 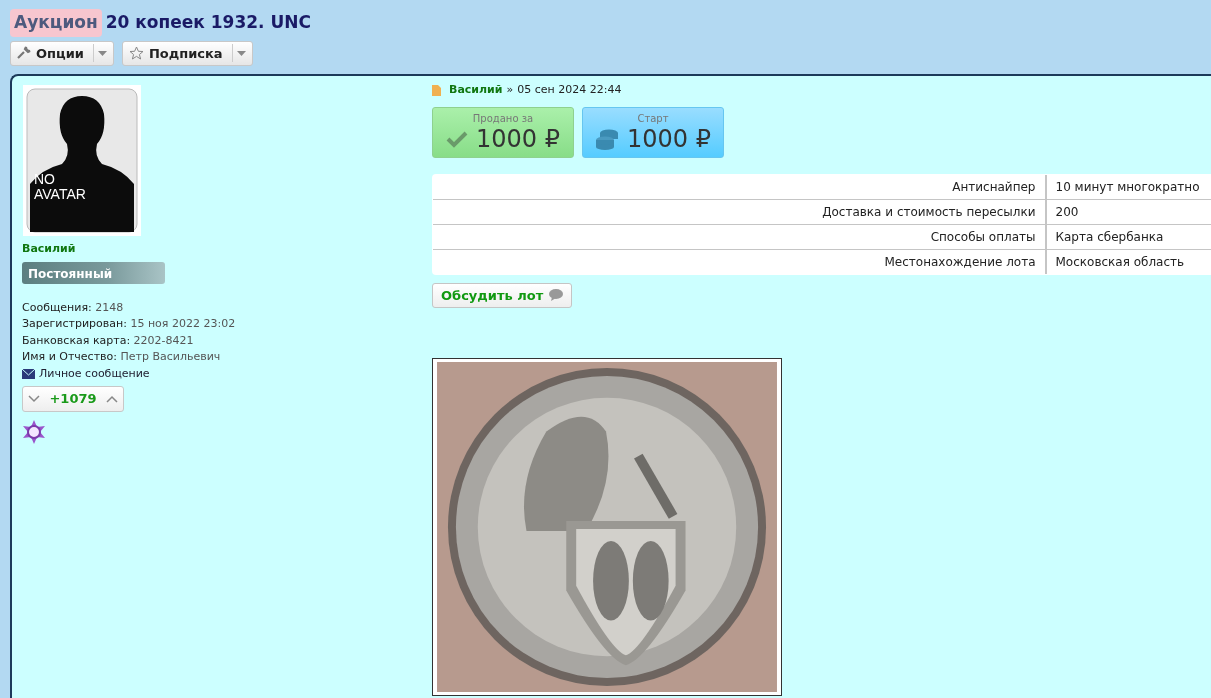 What do you see at coordinates (476, 90) in the screenshot?
I see `post-author: Василий` at bounding box center [476, 90].